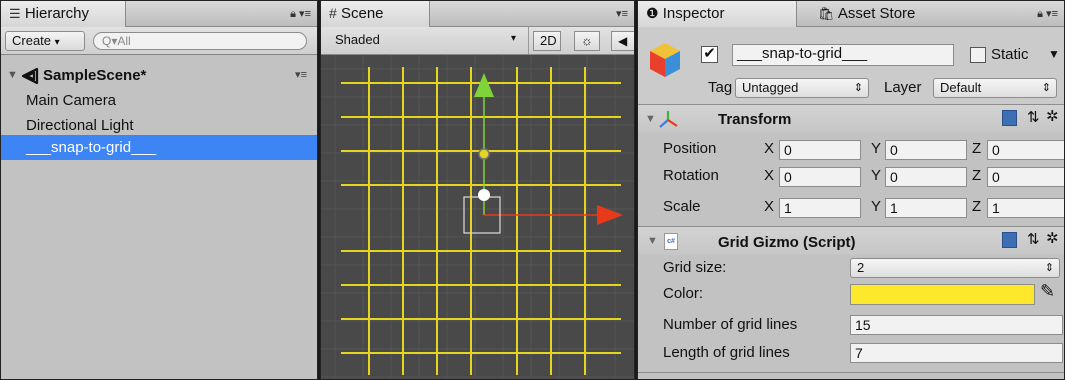 Image resolution: width=1065 pixels, height=380 pixels. What do you see at coordinates (996, 208) in the screenshot?
I see `scale-z-value: 1` at bounding box center [996, 208].